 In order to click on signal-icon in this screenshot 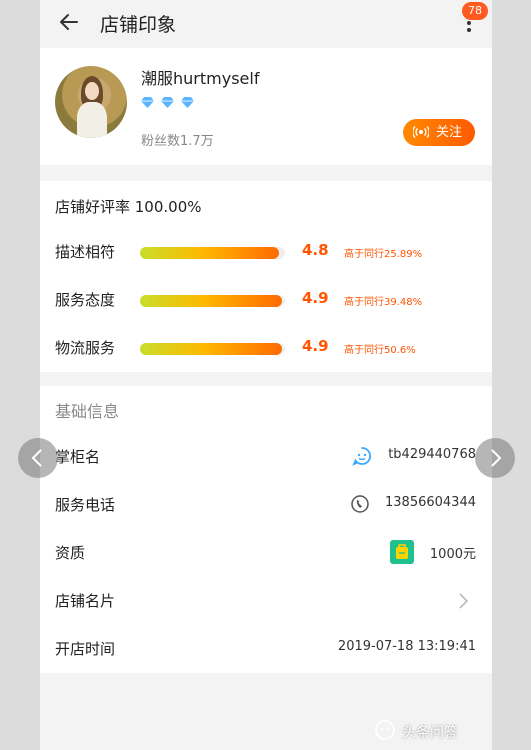, I will do `click(421, 132)`.